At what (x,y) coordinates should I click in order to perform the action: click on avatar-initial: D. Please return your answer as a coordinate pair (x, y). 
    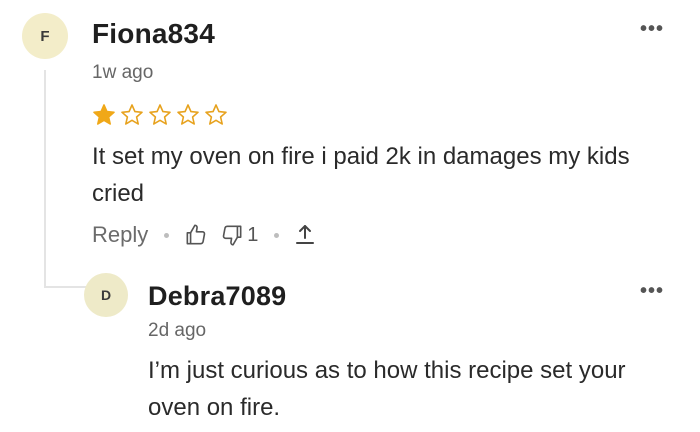
    Looking at the image, I should click on (106, 295).